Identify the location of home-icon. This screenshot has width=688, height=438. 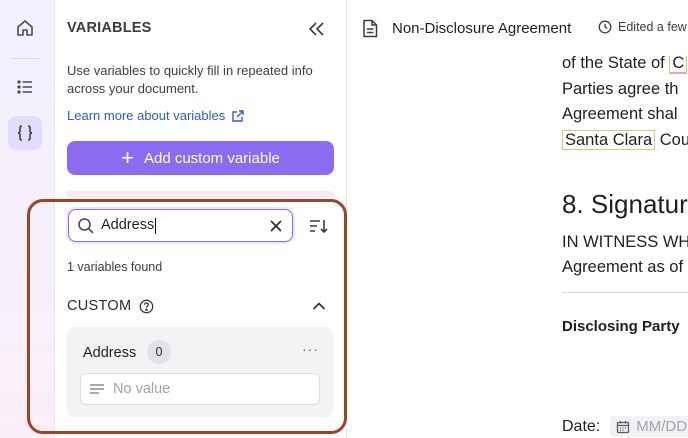
(25, 28).